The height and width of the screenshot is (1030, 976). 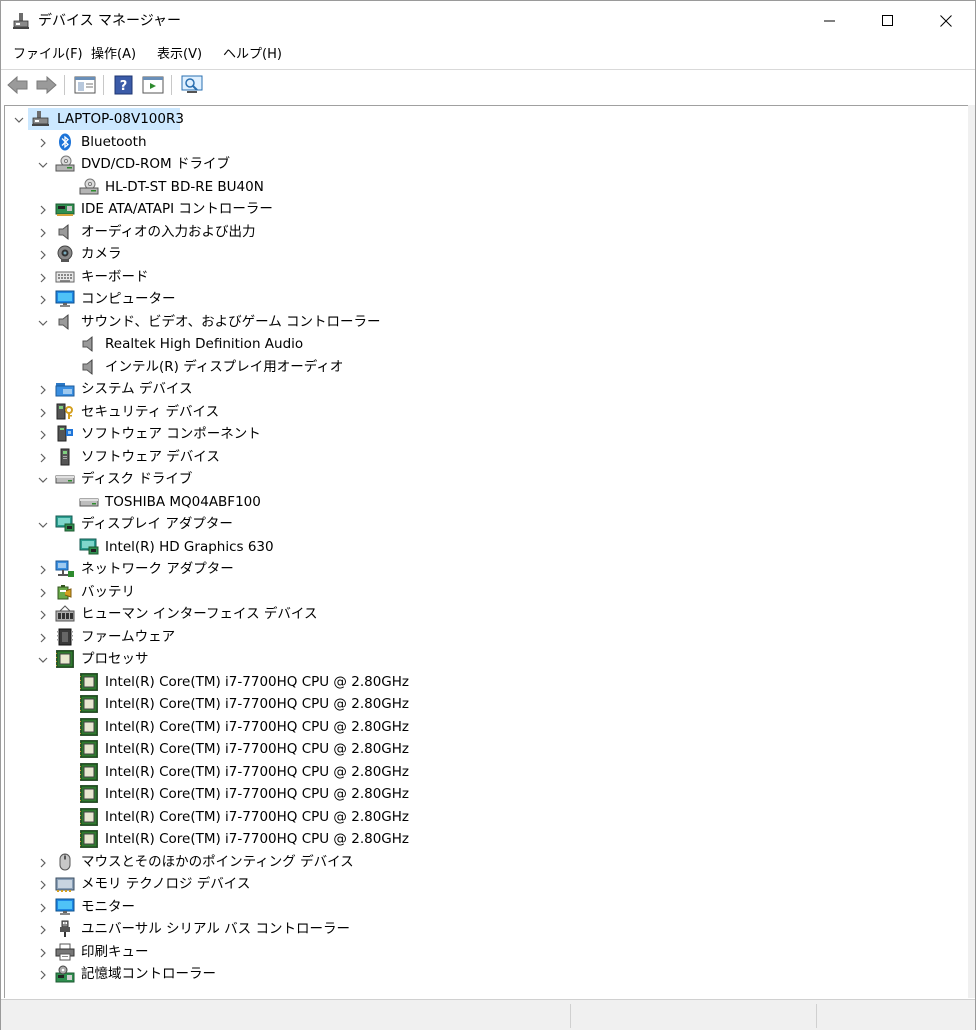 What do you see at coordinates (153, 85) in the screenshot?
I see `show-action-pane-button` at bounding box center [153, 85].